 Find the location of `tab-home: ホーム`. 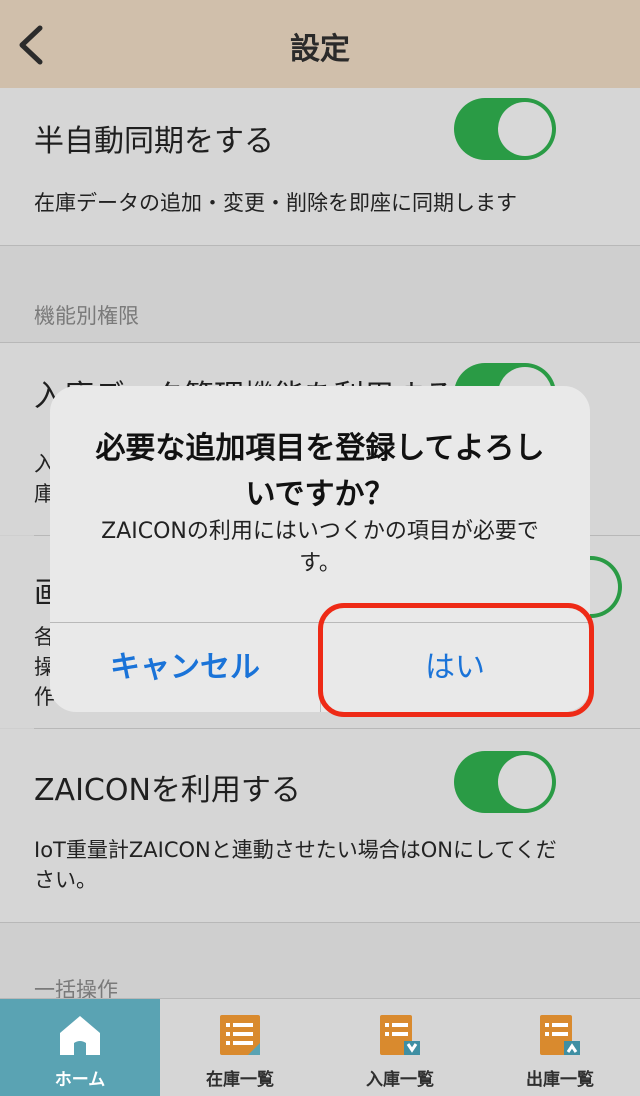

tab-home: ホーム is located at coordinates (80, 1047).